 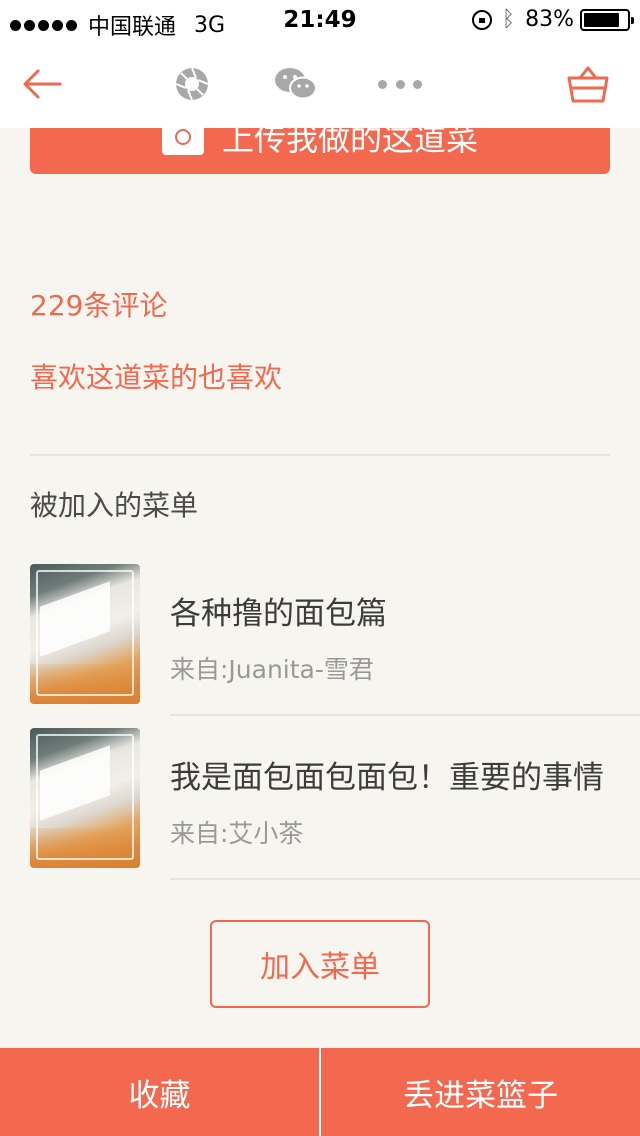 What do you see at coordinates (481, 19) in the screenshot?
I see `rotation-lock-icon` at bounding box center [481, 19].